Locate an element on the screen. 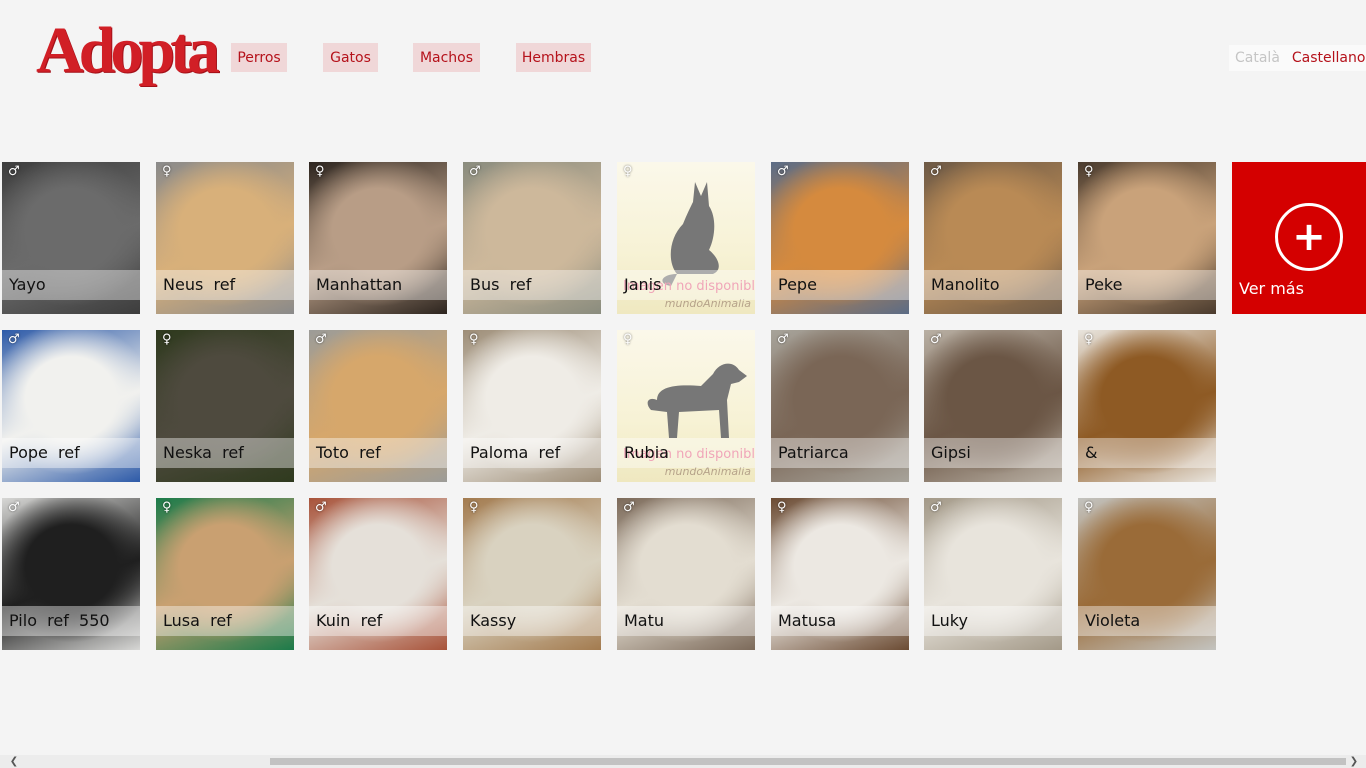 This screenshot has height=768, width=1366. pet-tile: ♀ Paloma ref is located at coordinates (532, 406).